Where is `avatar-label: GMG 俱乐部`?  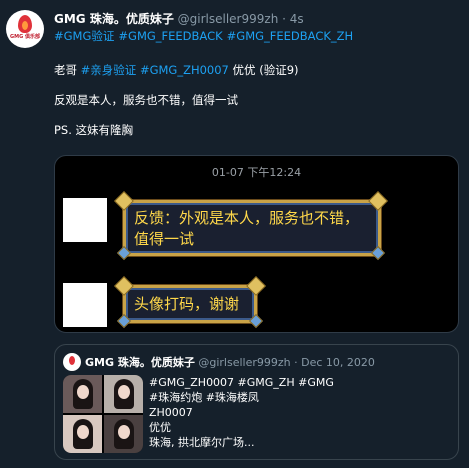 avatar-label: GMG 俱乐部 is located at coordinates (25, 37).